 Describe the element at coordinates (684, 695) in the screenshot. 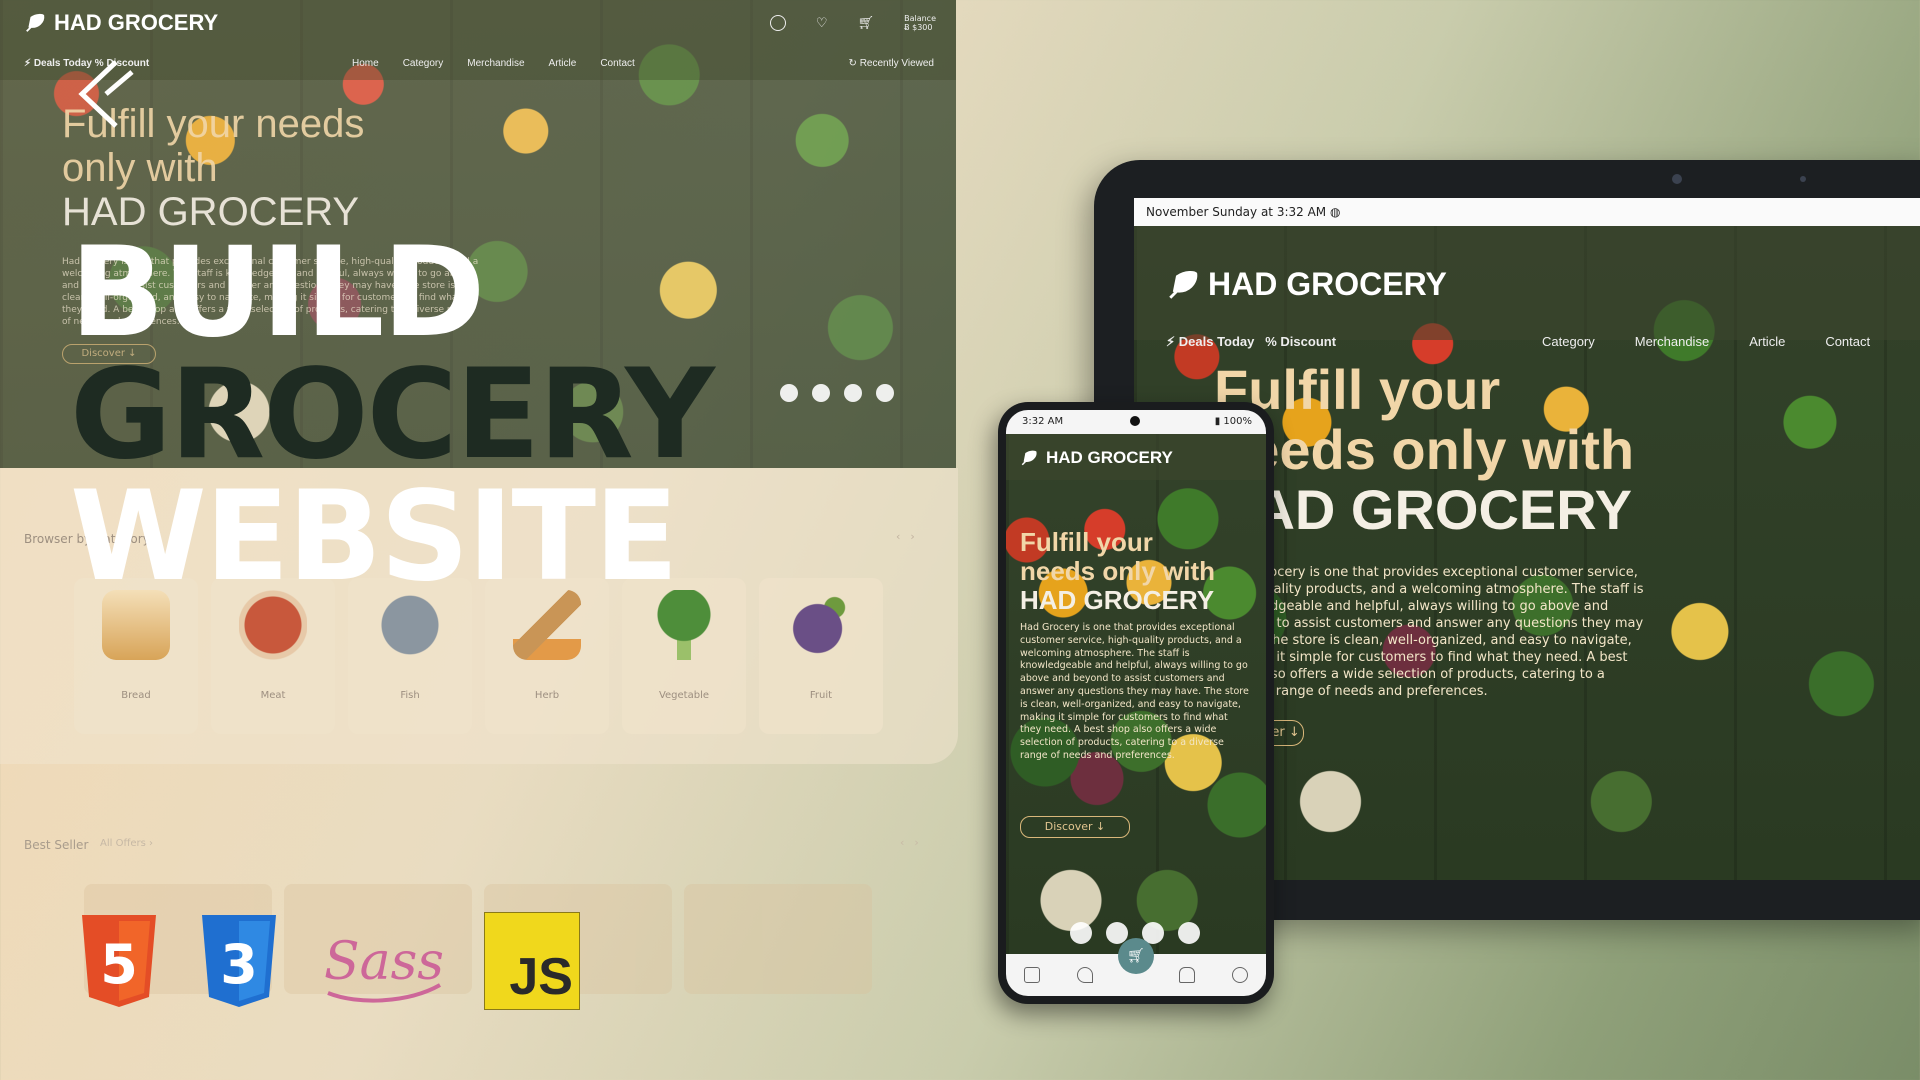

I see `category-label: Vegetable` at that location.